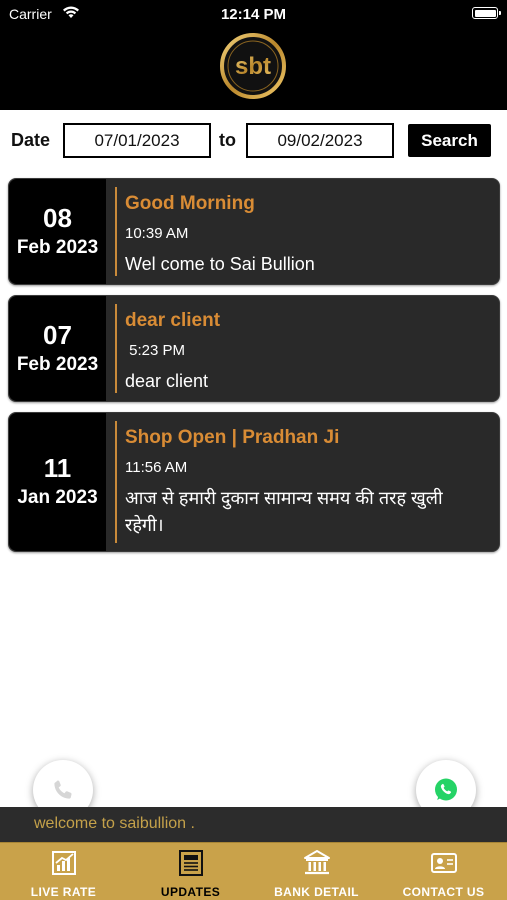 Image resolution: width=507 pixels, height=900 pixels. I want to click on tab-live-rate: LIVE RATE, so click(63, 871).